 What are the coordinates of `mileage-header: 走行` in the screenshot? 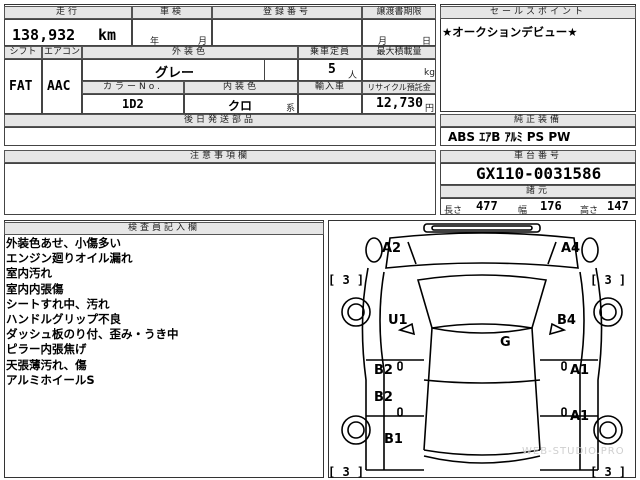 It's located at (68, 12).